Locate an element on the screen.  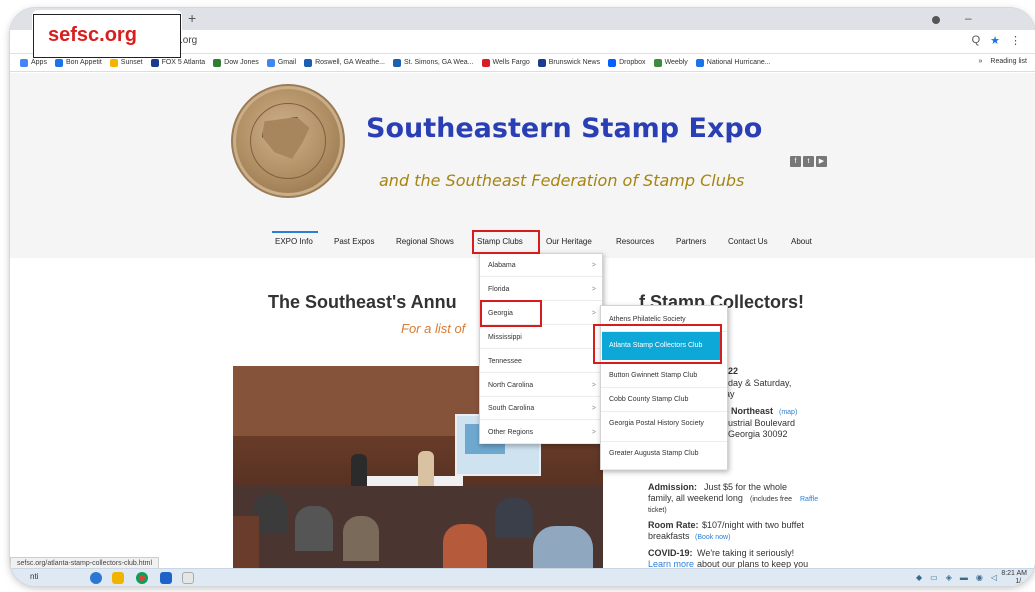
map-link: (map) is located at coordinates (788, 412).